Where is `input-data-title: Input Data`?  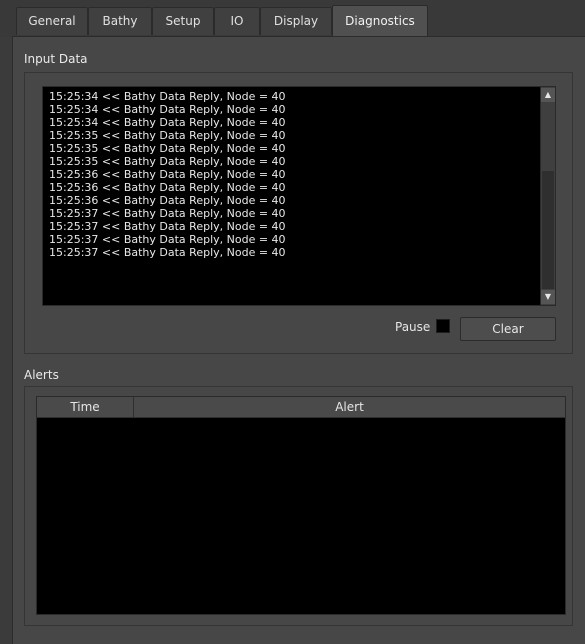 input-data-title: Input Data is located at coordinates (56, 59).